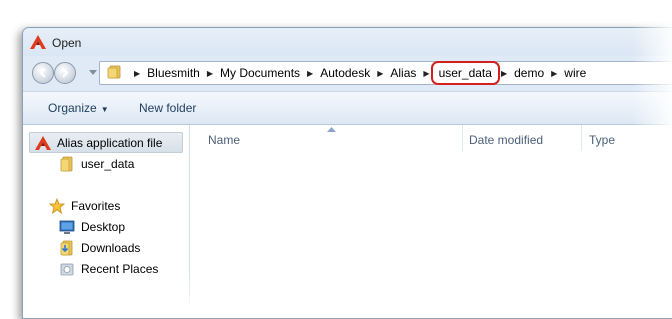  I want to click on column-header-date-modified: Date modified, so click(506, 140).